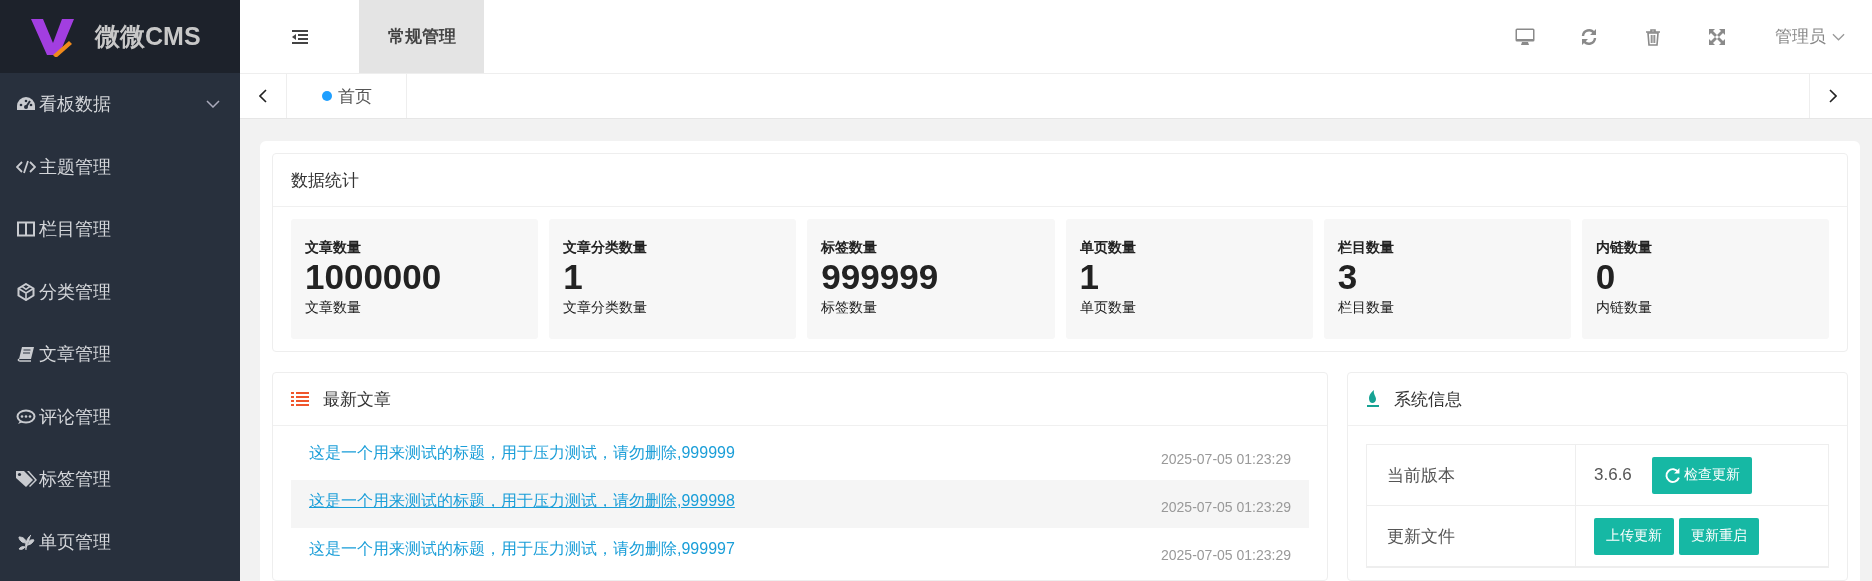 This screenshot has width=1872, height=581. I want to click on panel-title: 系统信息, so click(1428, 399).